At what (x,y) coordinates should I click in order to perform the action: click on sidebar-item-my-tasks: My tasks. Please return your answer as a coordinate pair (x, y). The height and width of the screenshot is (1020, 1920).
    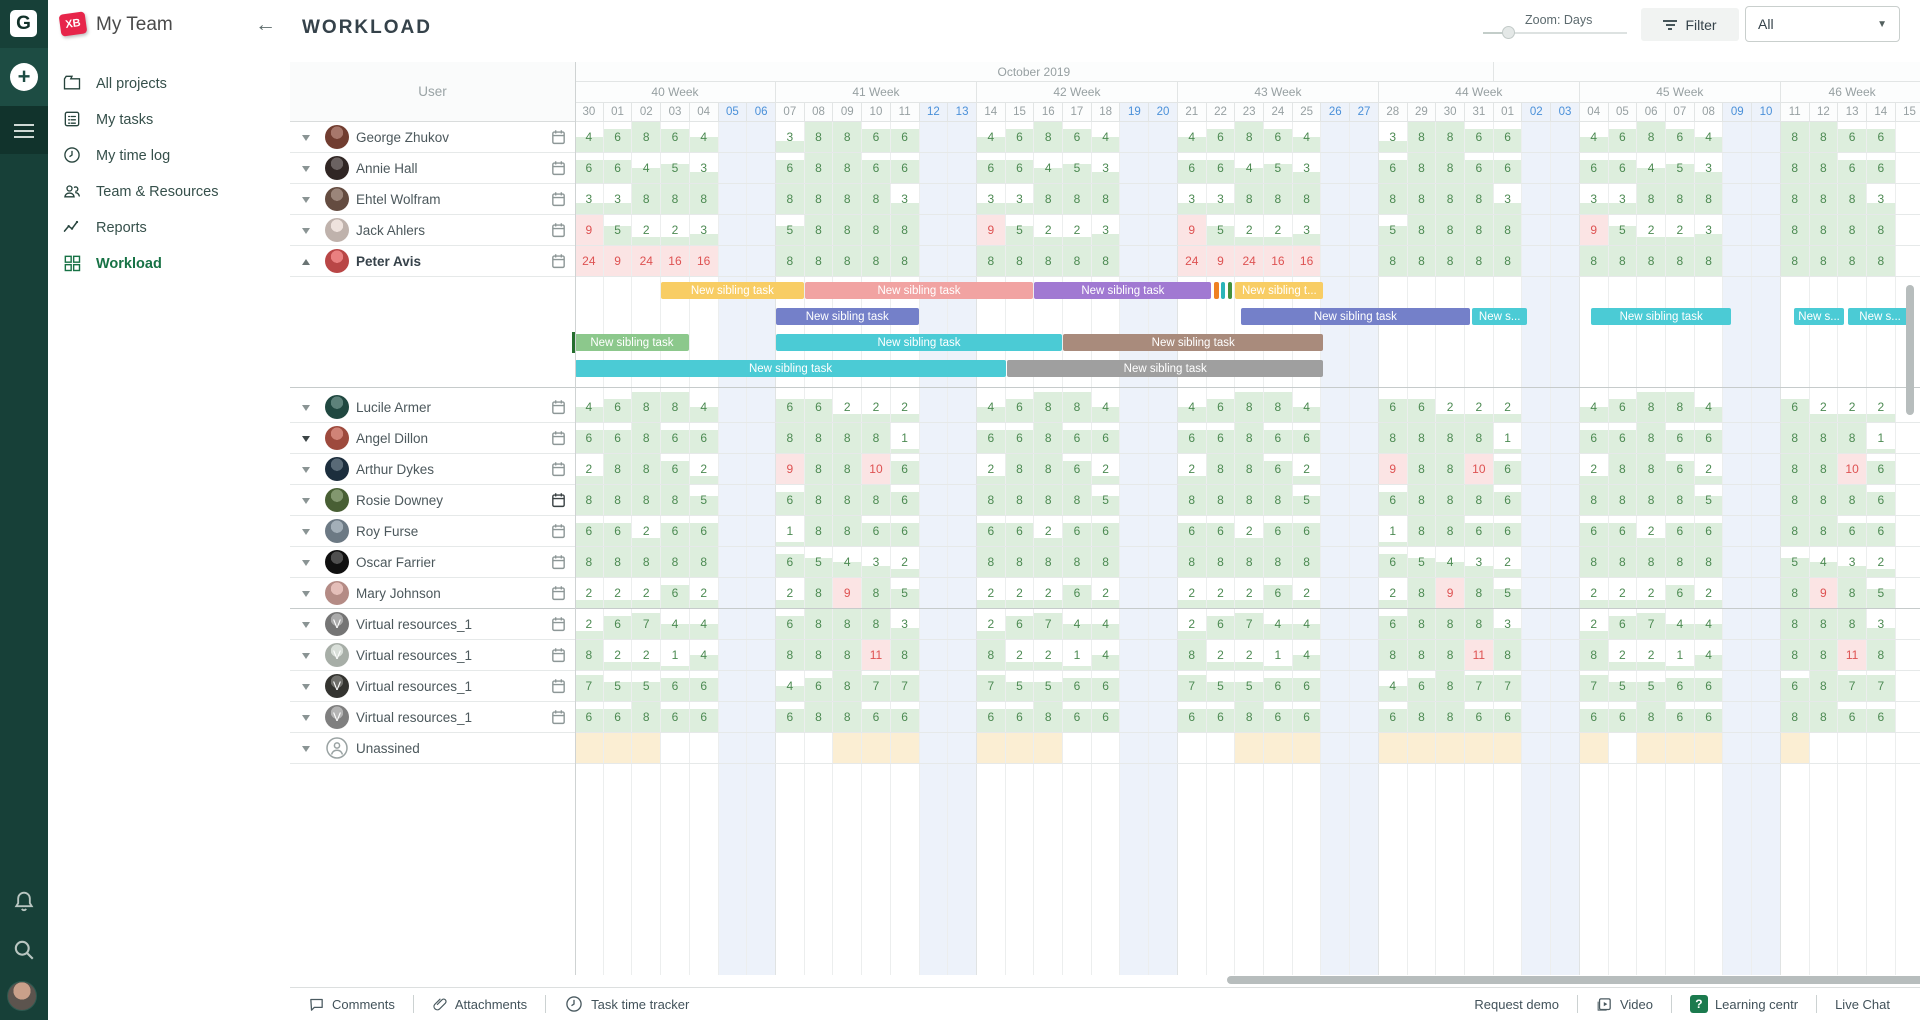
    Looking at the image, I should click on (169, 120).